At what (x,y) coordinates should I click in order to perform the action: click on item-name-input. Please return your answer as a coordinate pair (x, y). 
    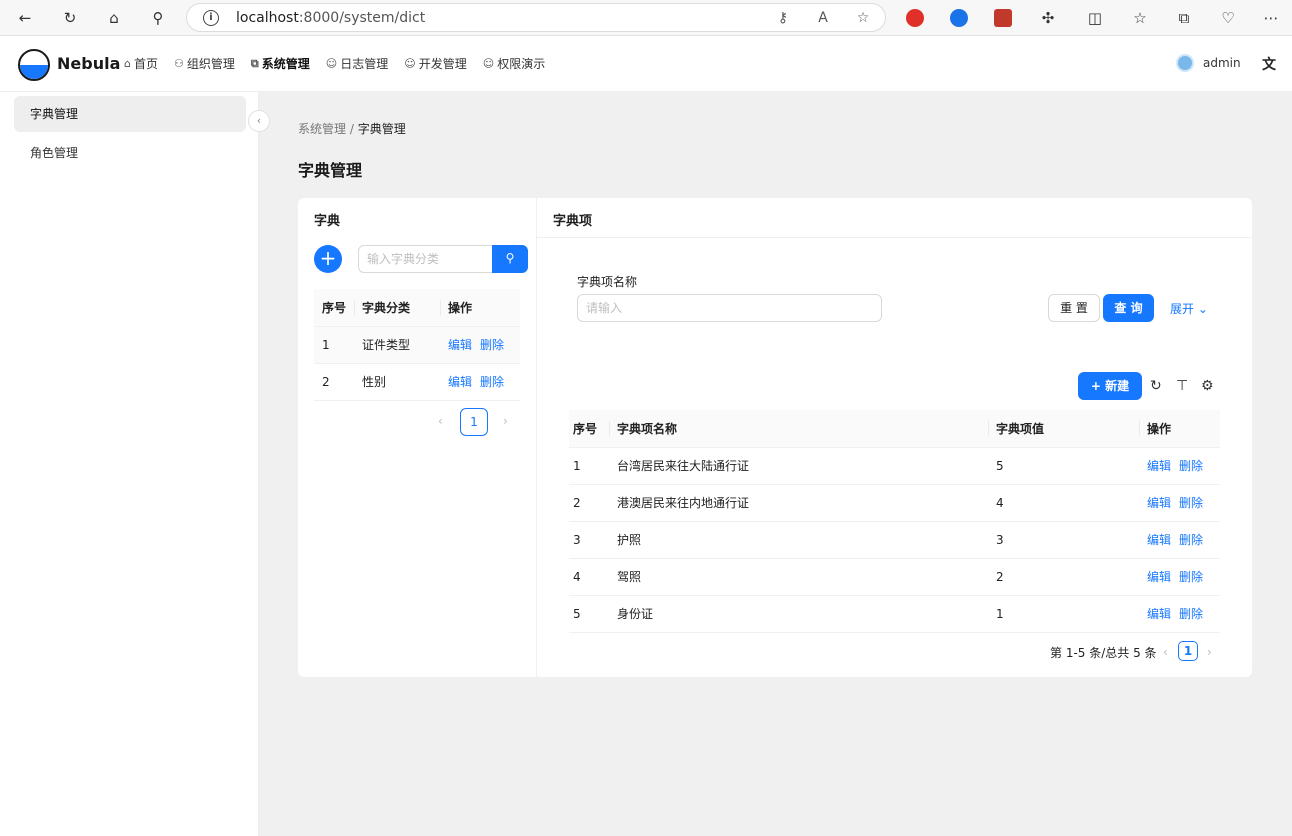
    Looking at the image, I should click on (729, 308).